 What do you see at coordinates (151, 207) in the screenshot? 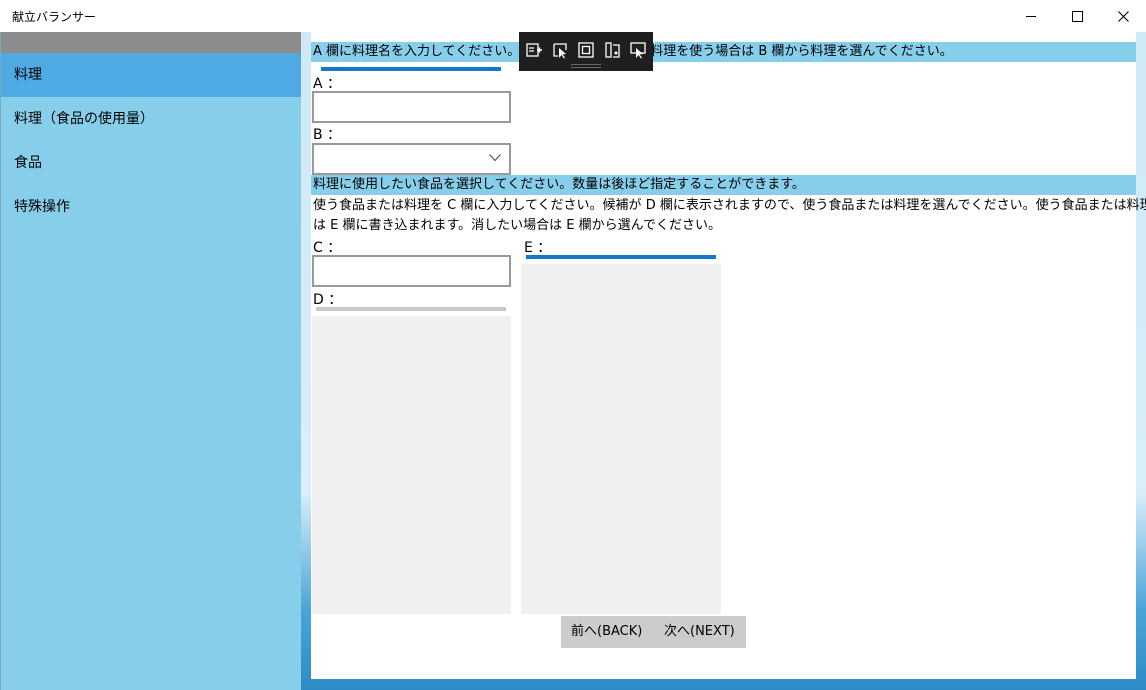
I see `sidebar-item-special-operations: 特殊操作` at bounding box center [151, 207].